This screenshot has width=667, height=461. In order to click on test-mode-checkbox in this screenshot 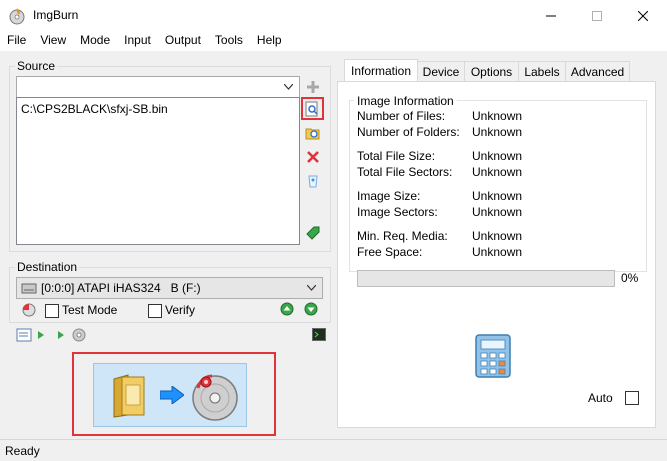, I will do `click(52, 311)`.